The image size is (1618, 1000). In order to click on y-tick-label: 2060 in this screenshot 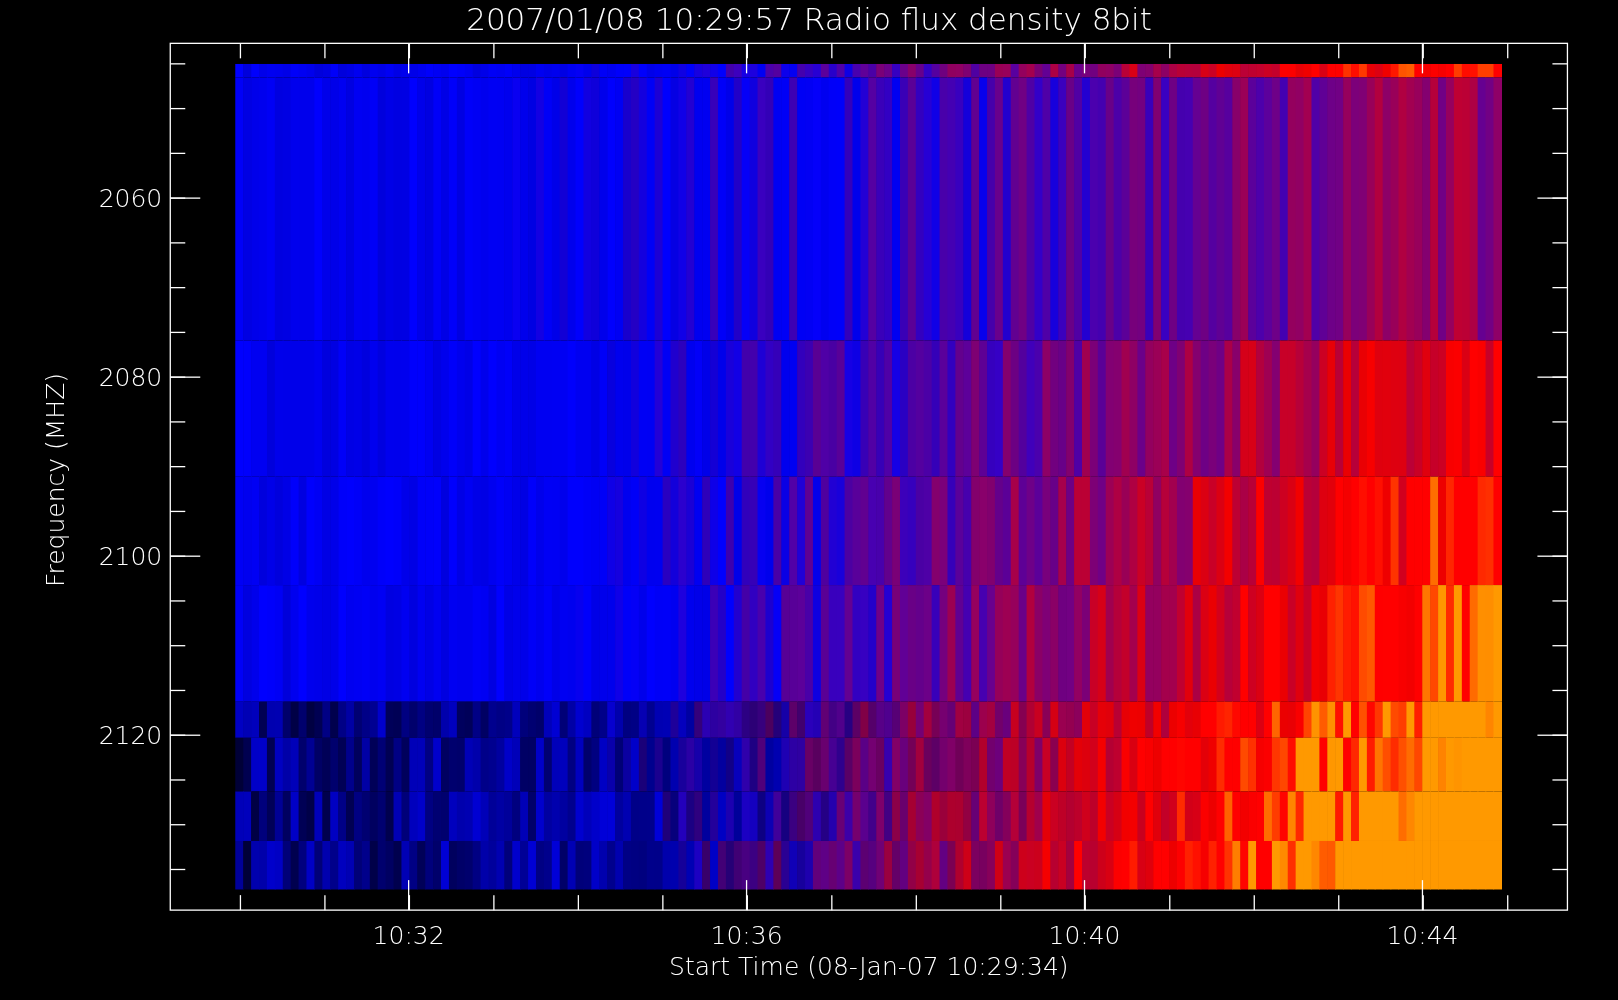, I will do `click(130, 199)`.